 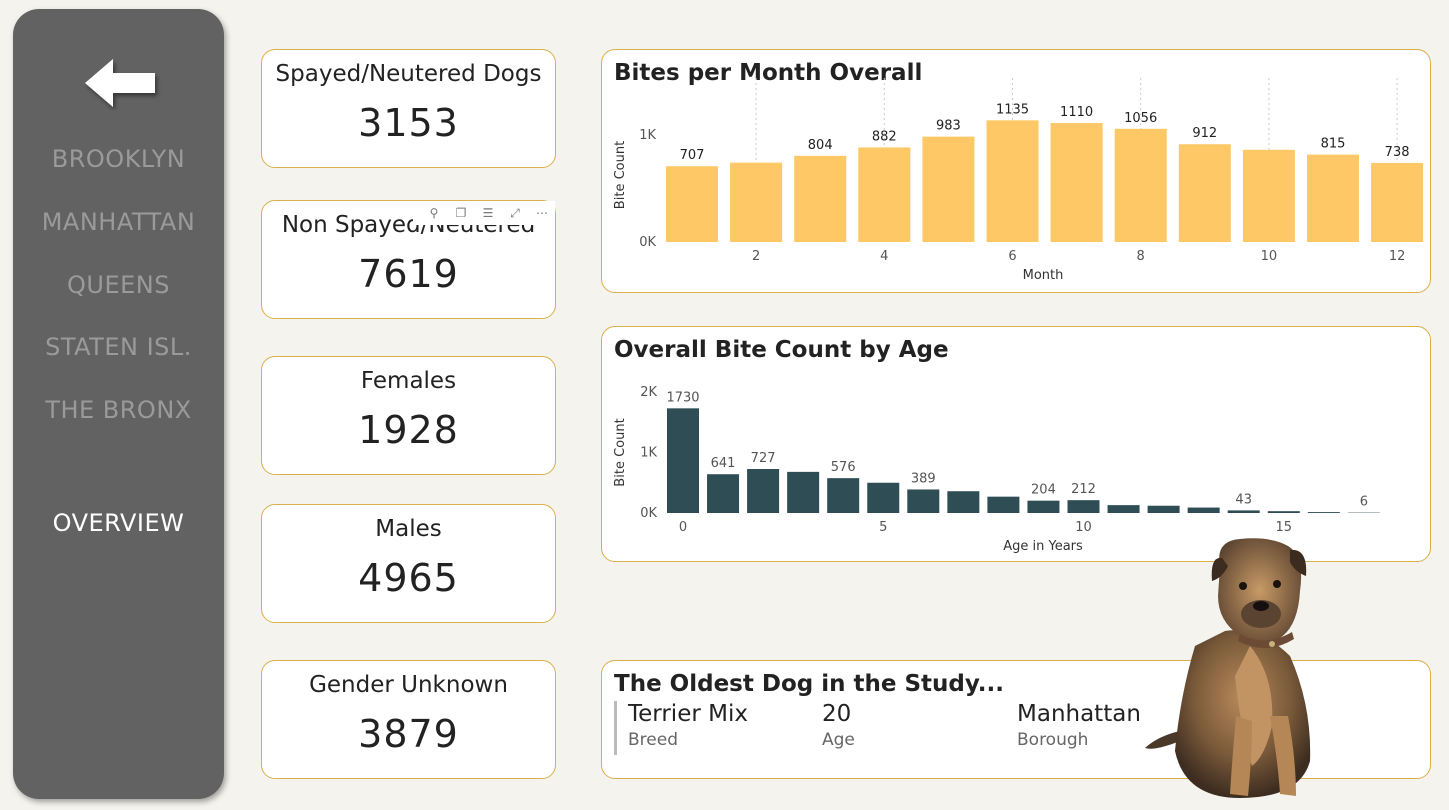 I want to click on data-label: 815, so click(x=1333, y=144).